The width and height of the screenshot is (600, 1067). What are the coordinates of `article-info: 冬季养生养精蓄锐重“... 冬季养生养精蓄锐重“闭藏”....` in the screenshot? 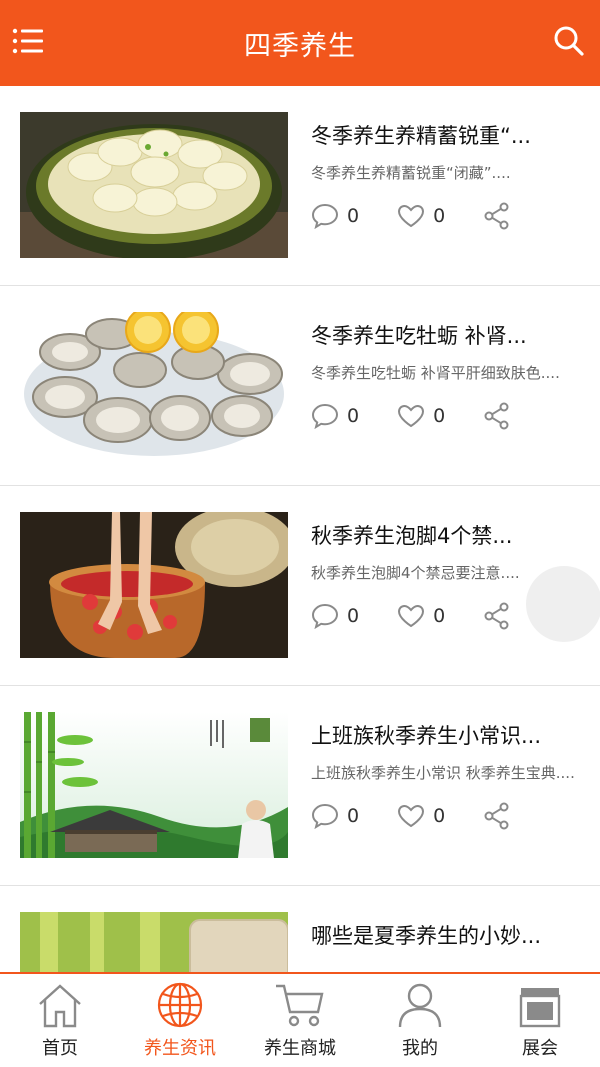 It's located at (449, 164).